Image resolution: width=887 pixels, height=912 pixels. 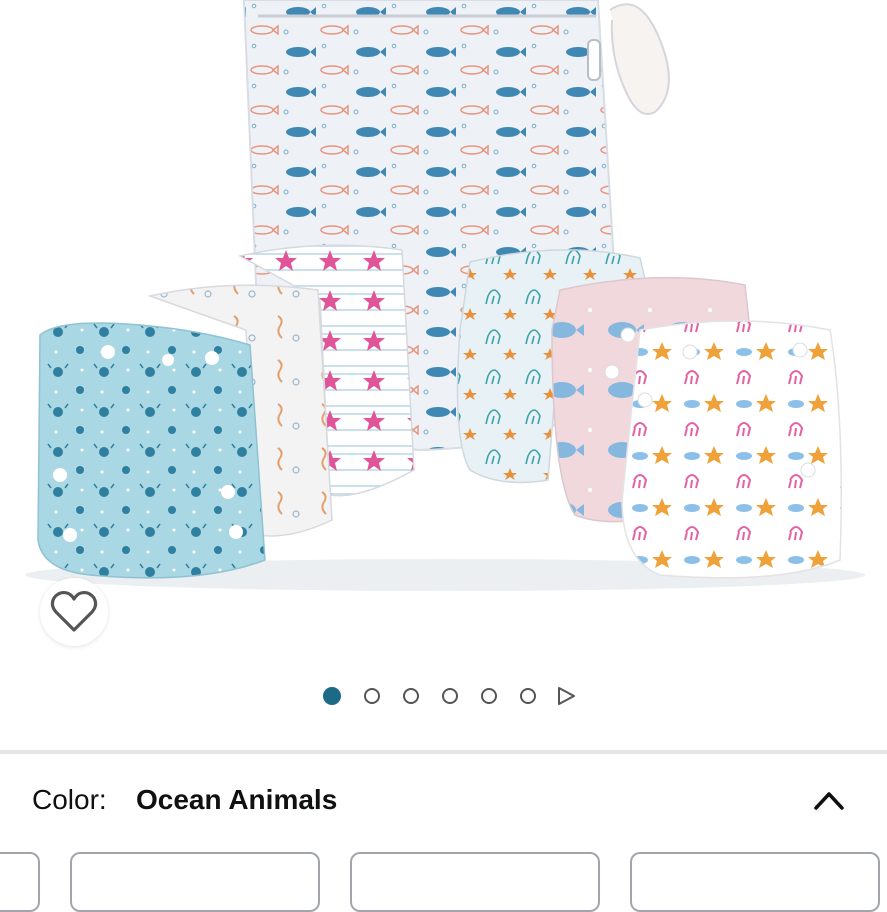 I want to click on color-variation-header: Color: Ocean Animals, so click(x=443, y=800).